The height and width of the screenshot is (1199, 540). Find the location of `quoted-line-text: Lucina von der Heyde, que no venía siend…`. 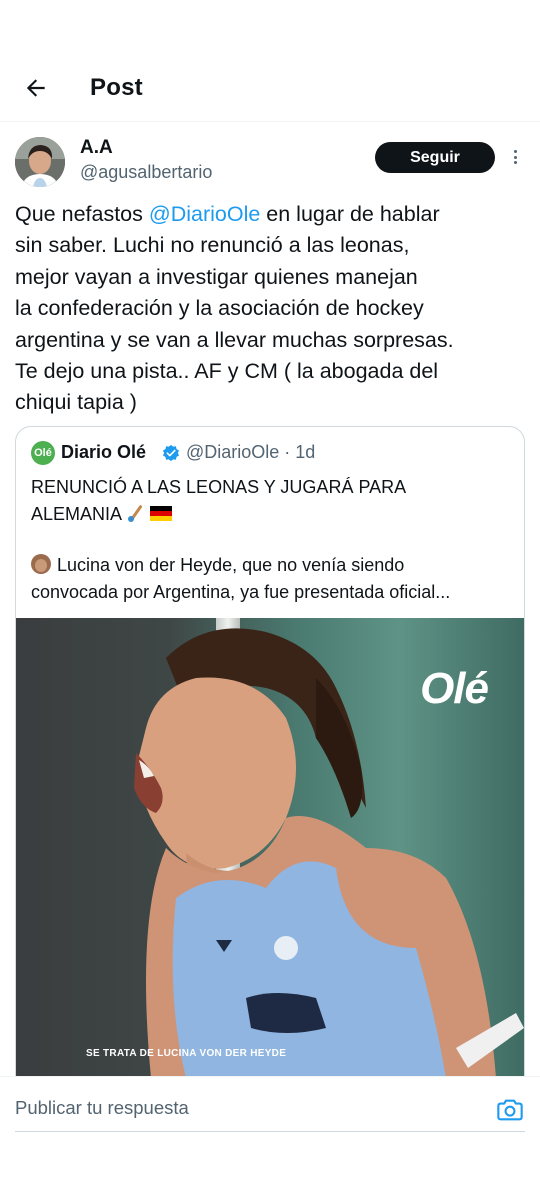

quoted-line-text: Lucina von der Heyde, que no venía siend… is located at coordinates (231, 565).